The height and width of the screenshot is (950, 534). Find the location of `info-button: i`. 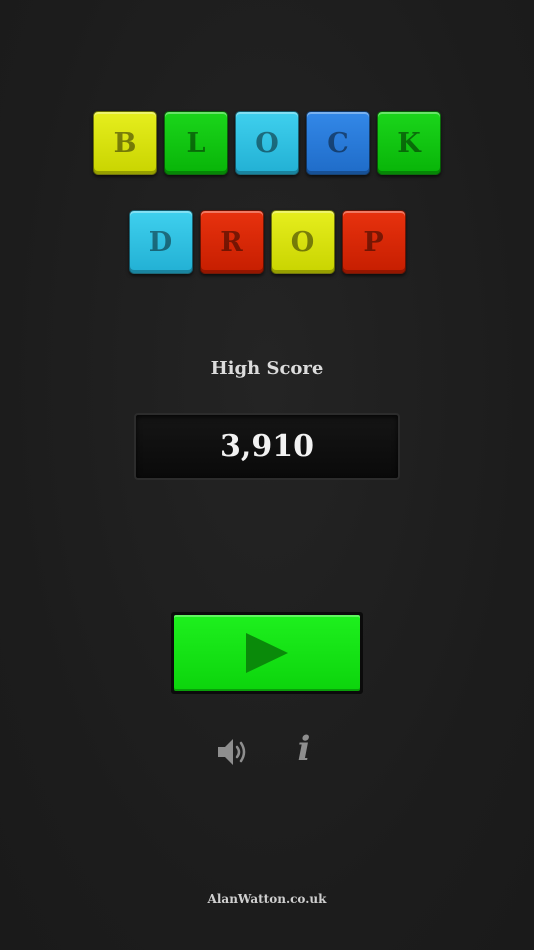

info-button: i is located at coordinates (304, 749).